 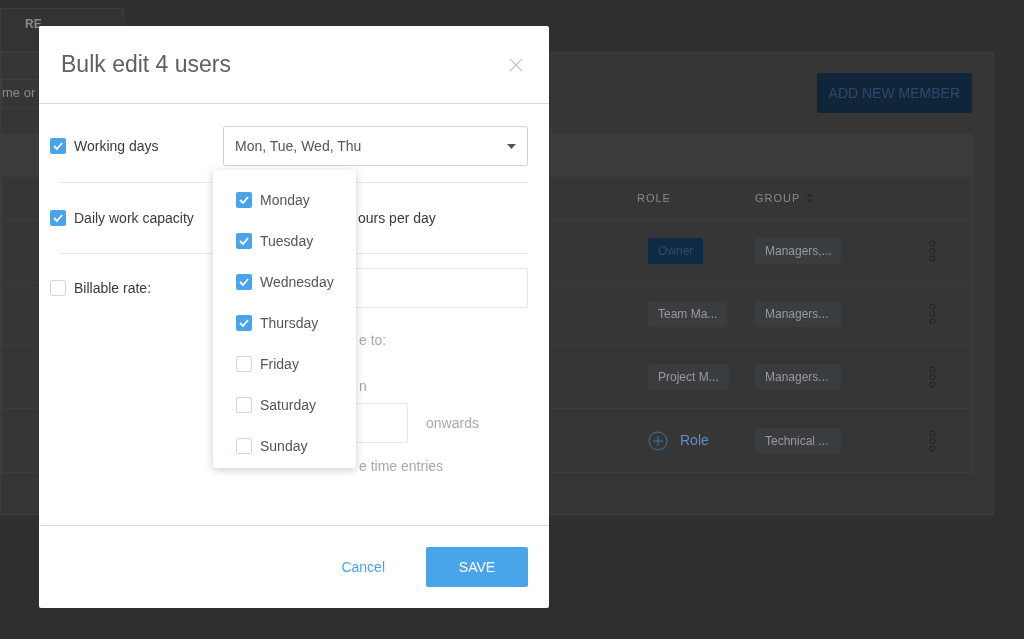 I want to click on option-label: Billable rate:, so click(x=113, y=288).